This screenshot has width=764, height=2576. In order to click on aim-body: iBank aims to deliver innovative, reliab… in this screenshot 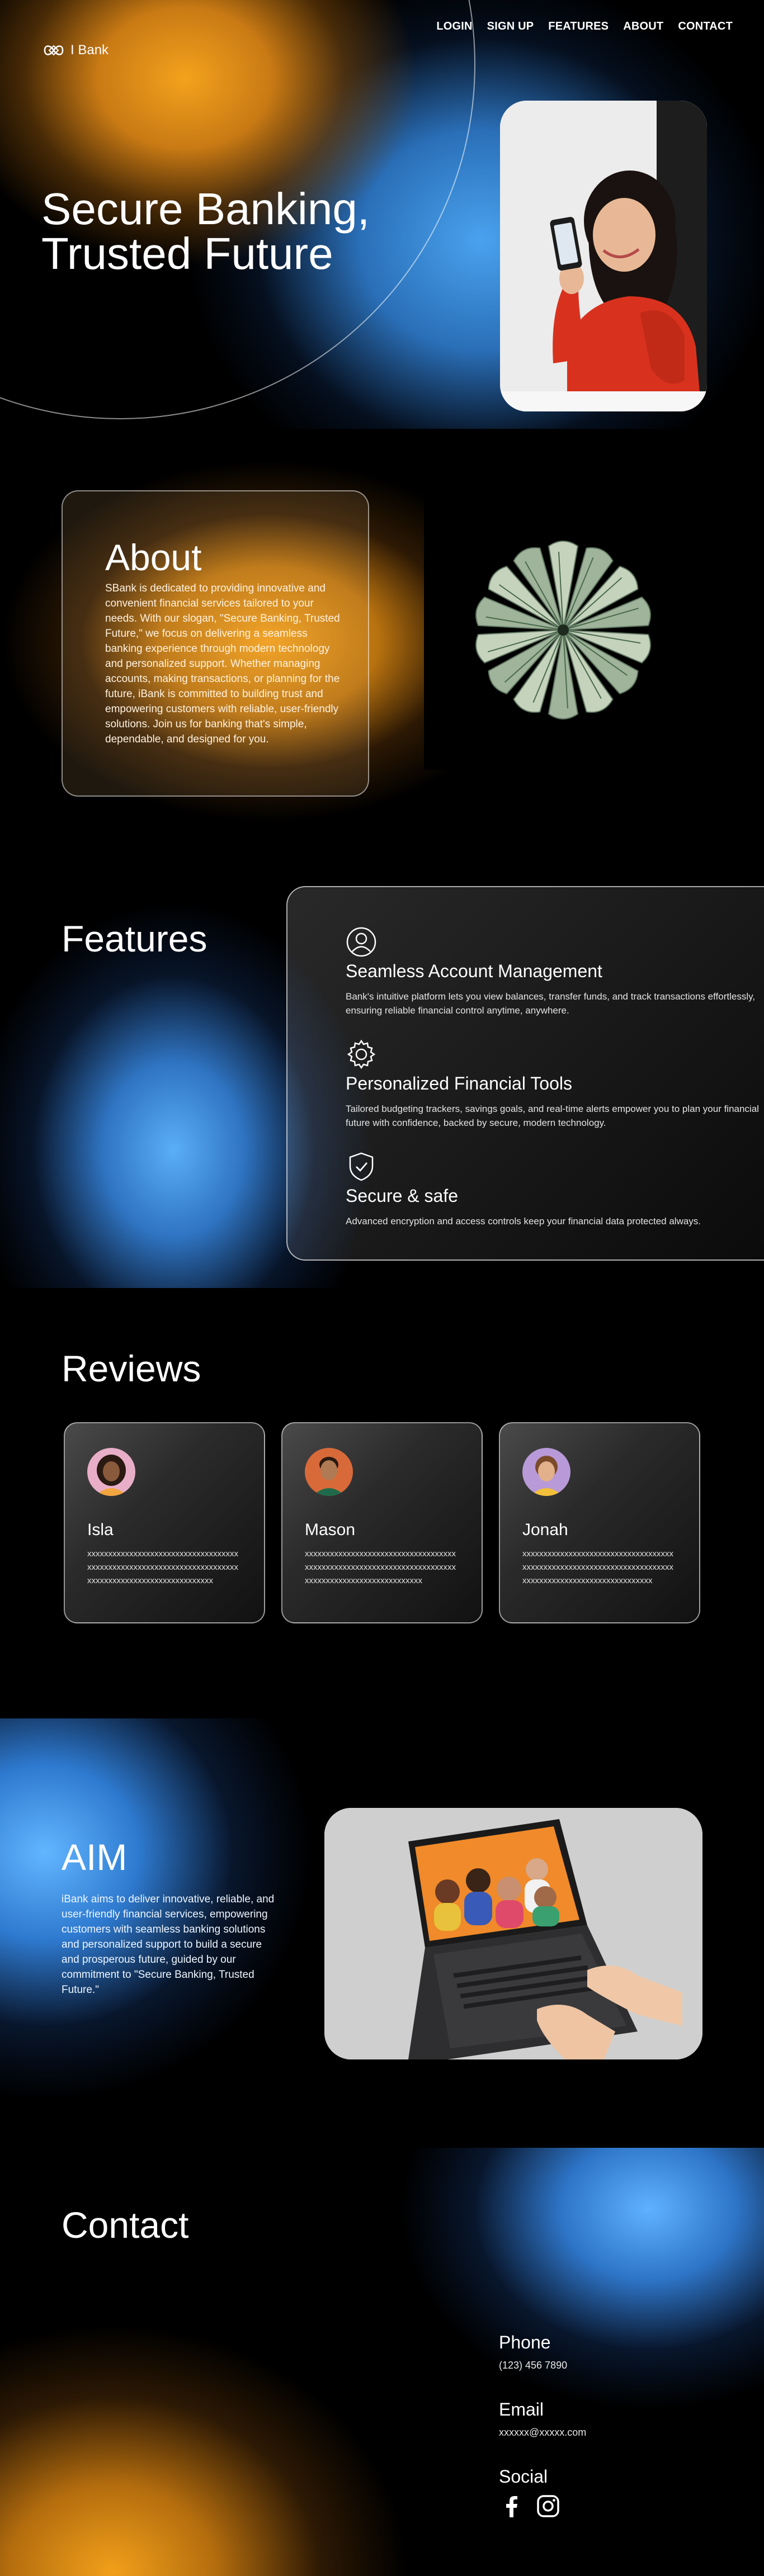, I will do `click(168, 1944)`.